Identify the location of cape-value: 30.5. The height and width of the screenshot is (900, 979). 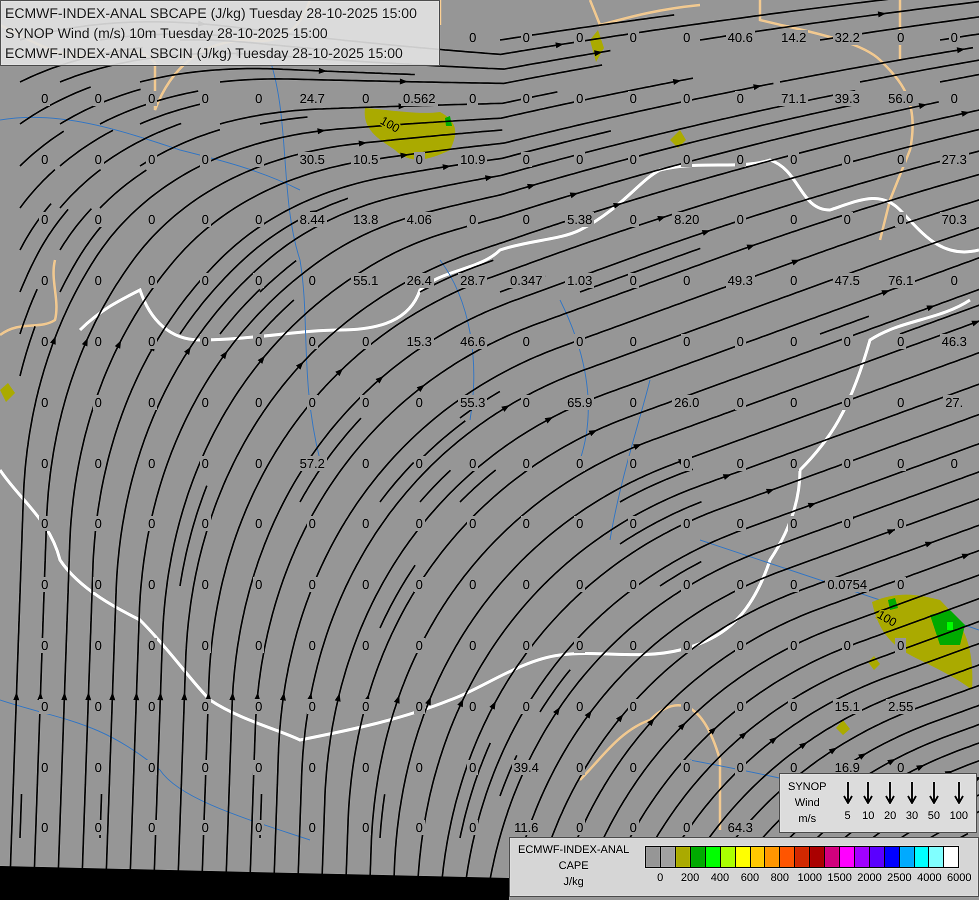
(312, 159).